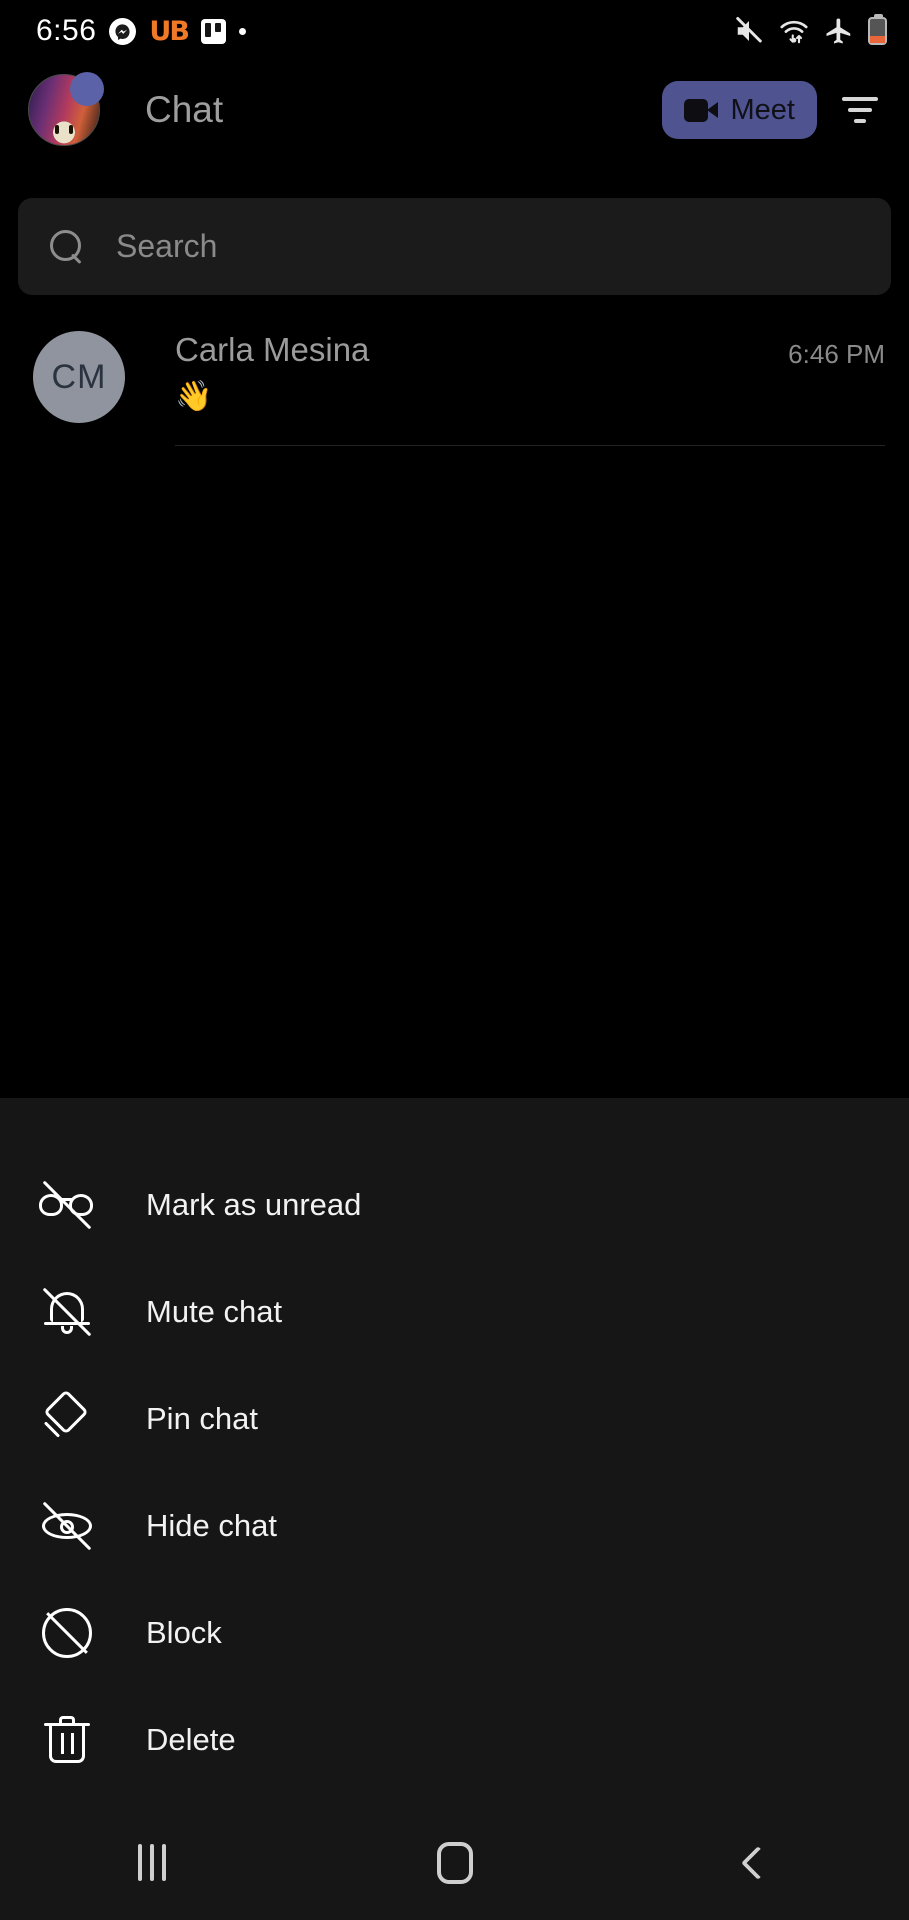 The height and width of the screenshot is (1920, 909). I want to click on home-button, so click(454, 1862).